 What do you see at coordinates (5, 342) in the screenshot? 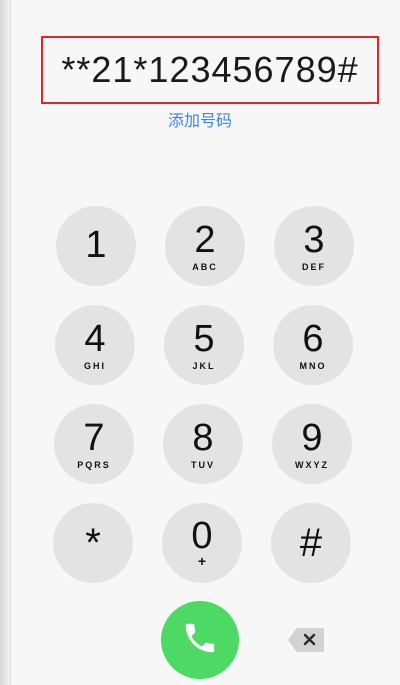
I see `device-edge` at bounding box center [5, 342].